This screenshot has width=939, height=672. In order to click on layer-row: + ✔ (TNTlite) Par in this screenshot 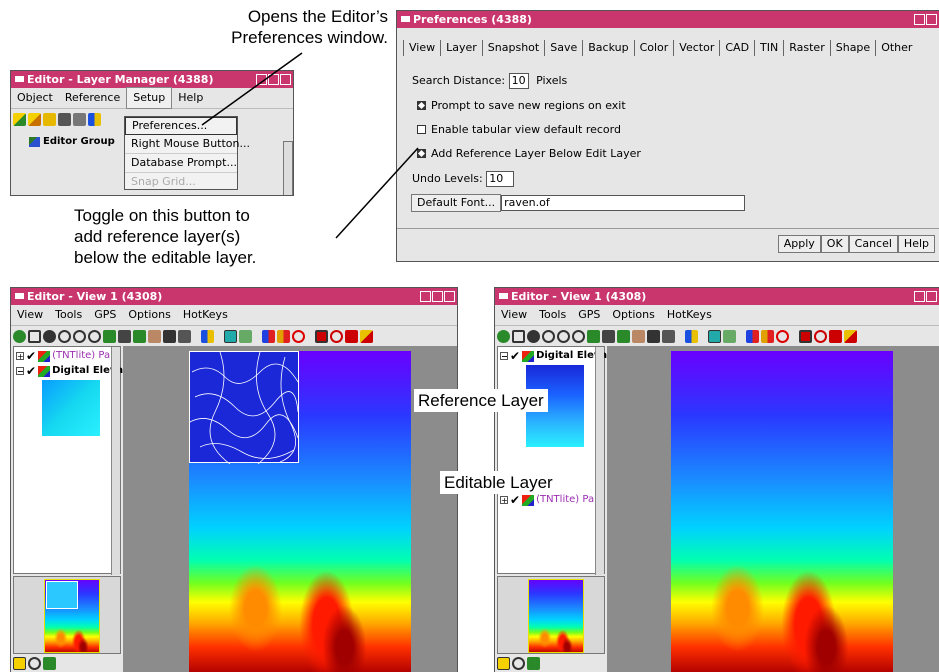, I will do `click(549, 500)`.